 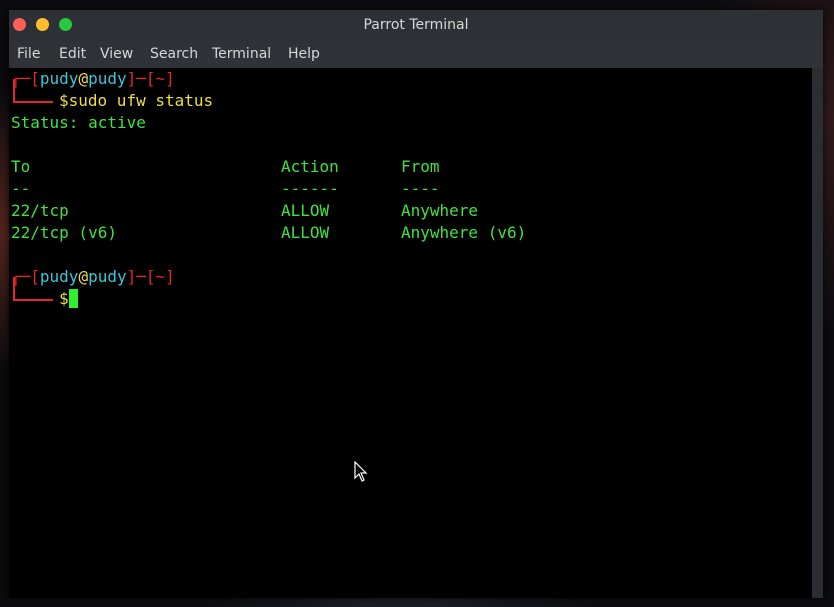 I want to click on prompt-dollar-2: $, so click(x=64, y=298).